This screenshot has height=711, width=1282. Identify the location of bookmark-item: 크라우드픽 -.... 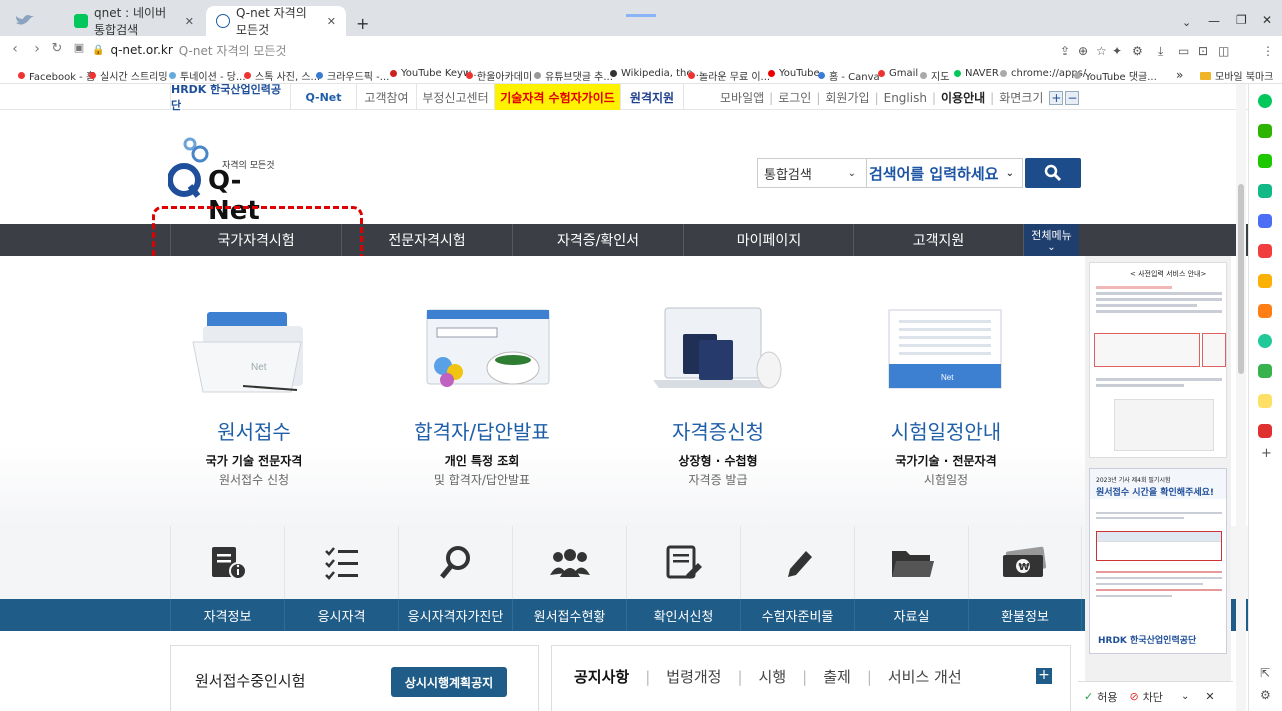
(352, 75).